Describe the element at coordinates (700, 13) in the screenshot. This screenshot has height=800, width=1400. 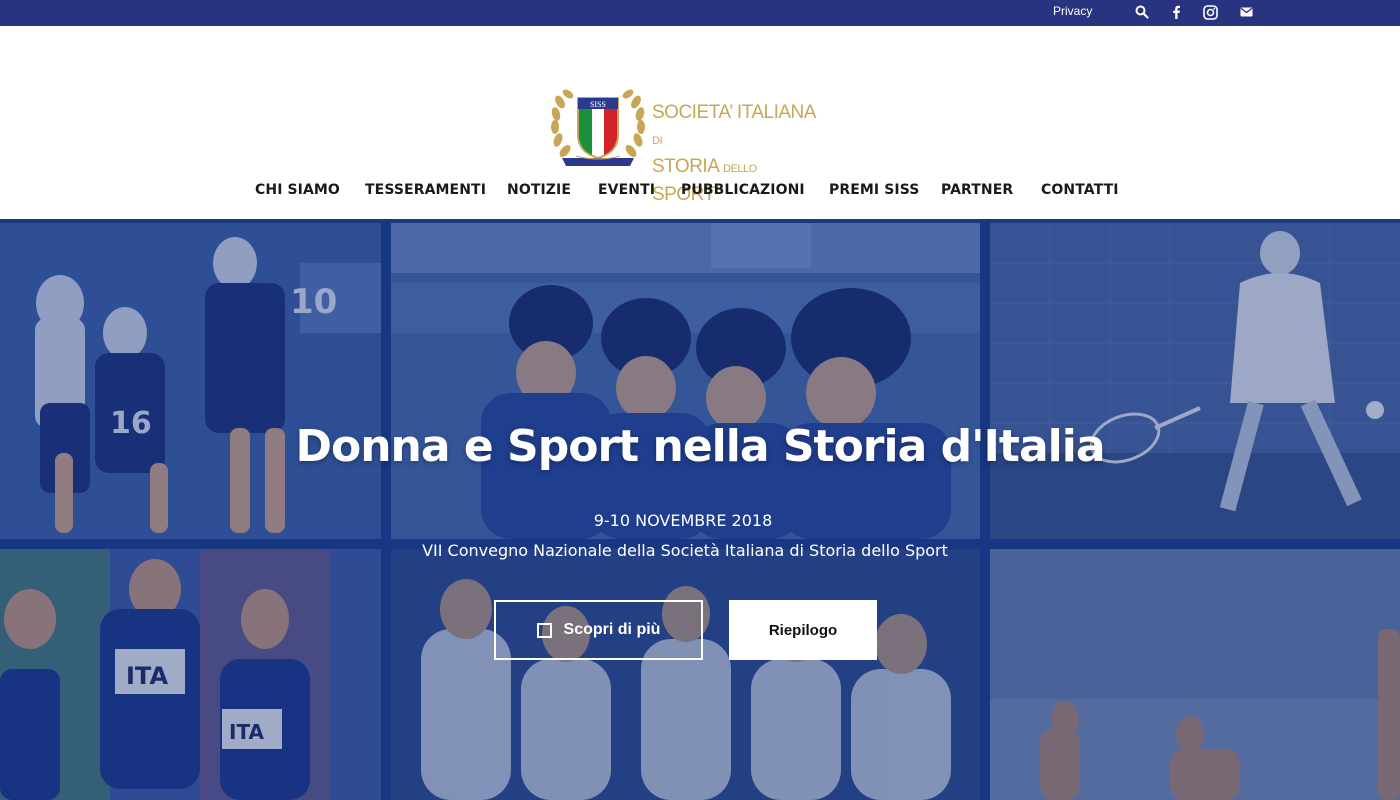
I see `top-bar: Privacy` at that location.